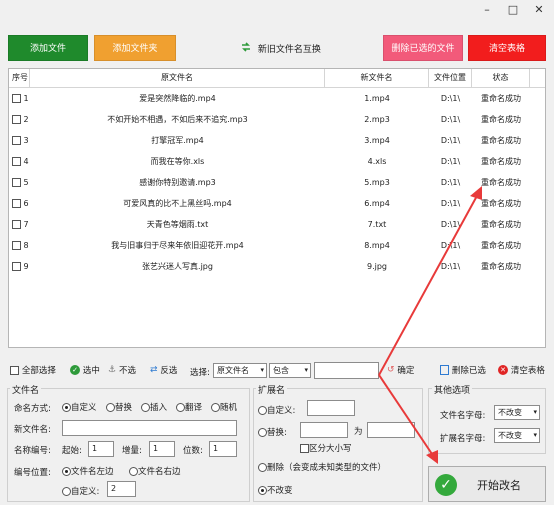 This screenshot has height=505, width=554. I want to click on invert-label: 反选, so click(169, 371).